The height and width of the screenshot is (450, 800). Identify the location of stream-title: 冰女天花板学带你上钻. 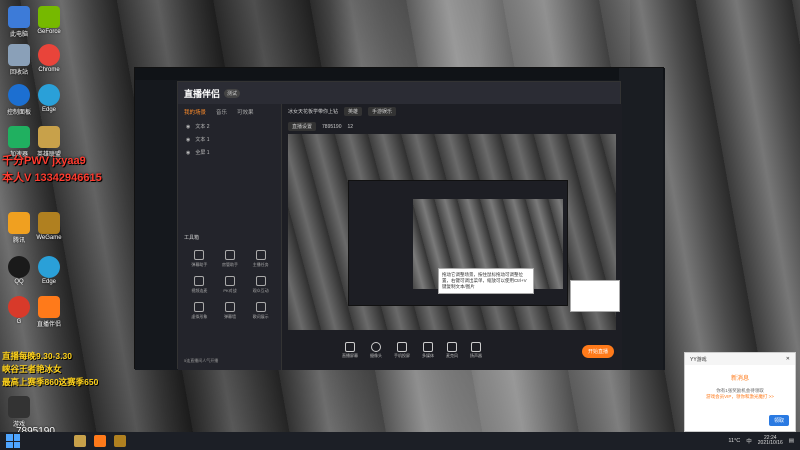
(313, 111).